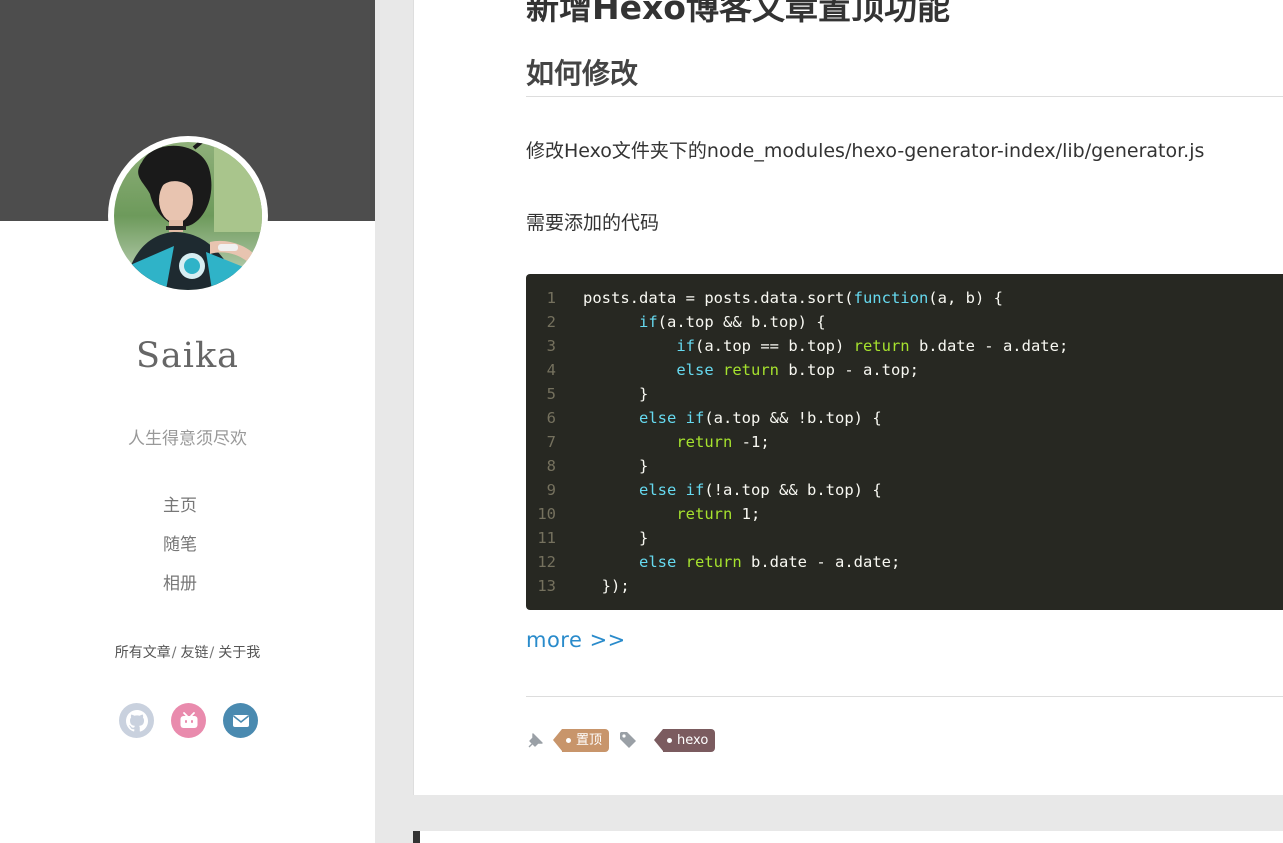 The image size is (1283, 843). I want to click on code-line-number: 1, so click(551, 298).